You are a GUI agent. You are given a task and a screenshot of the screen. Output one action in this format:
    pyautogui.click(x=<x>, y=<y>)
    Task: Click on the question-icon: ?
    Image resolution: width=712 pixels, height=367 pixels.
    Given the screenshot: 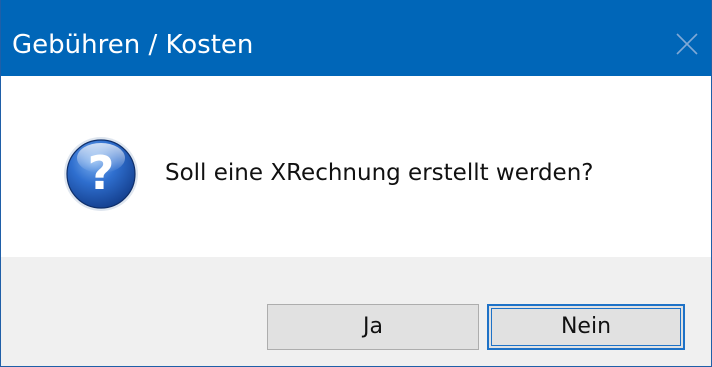 What is the action you would take?
    pyautogui.click(x=101, y=174)
    